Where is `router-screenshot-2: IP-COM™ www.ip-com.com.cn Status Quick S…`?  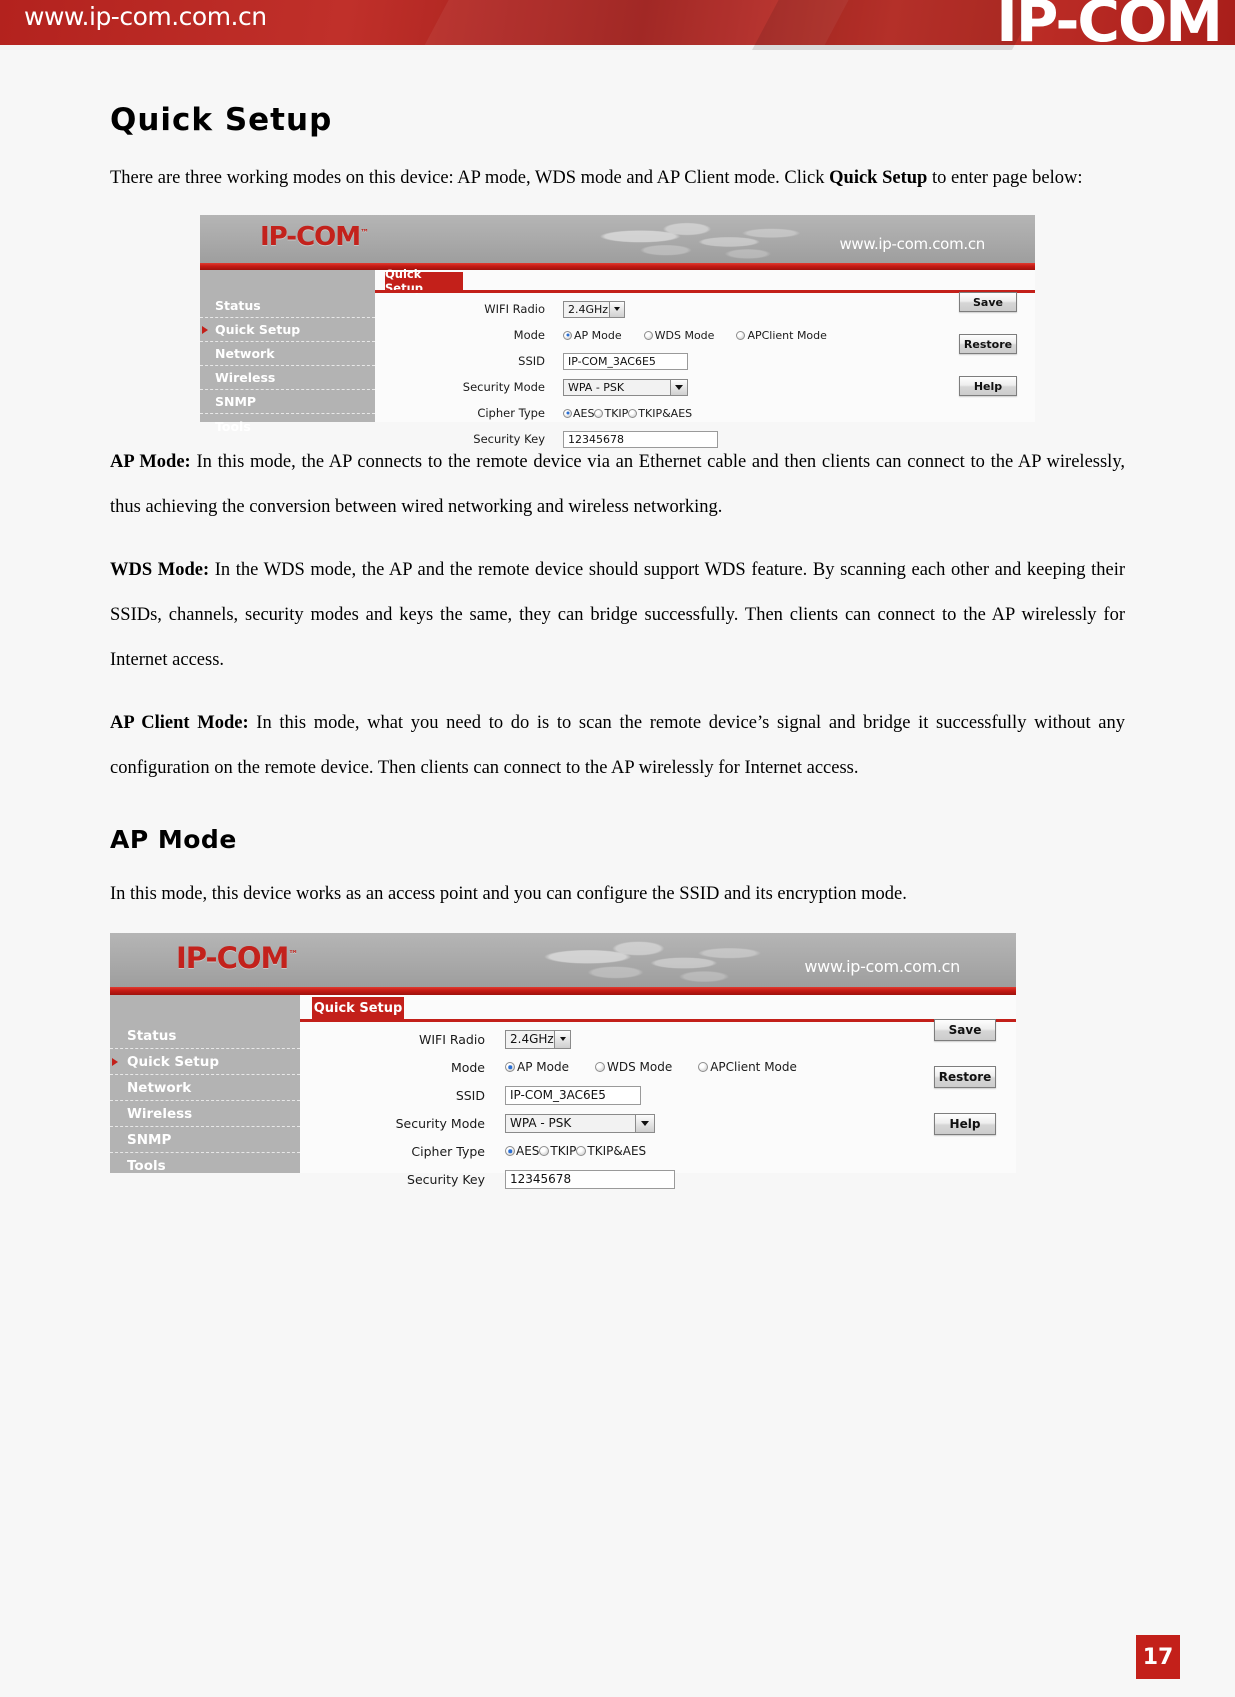
router-screenshot-2: IP-COM™ www.ip-com.com.cn Status Quick S… is located at coordinates (563, 1061).